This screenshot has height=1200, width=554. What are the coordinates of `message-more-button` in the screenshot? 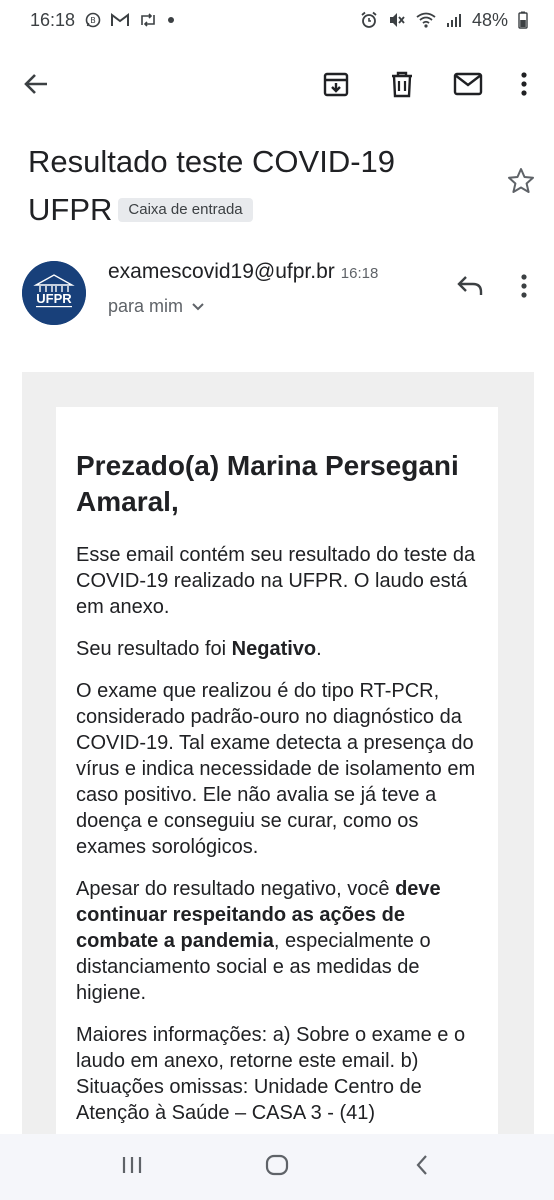 It's located at (524, 288).